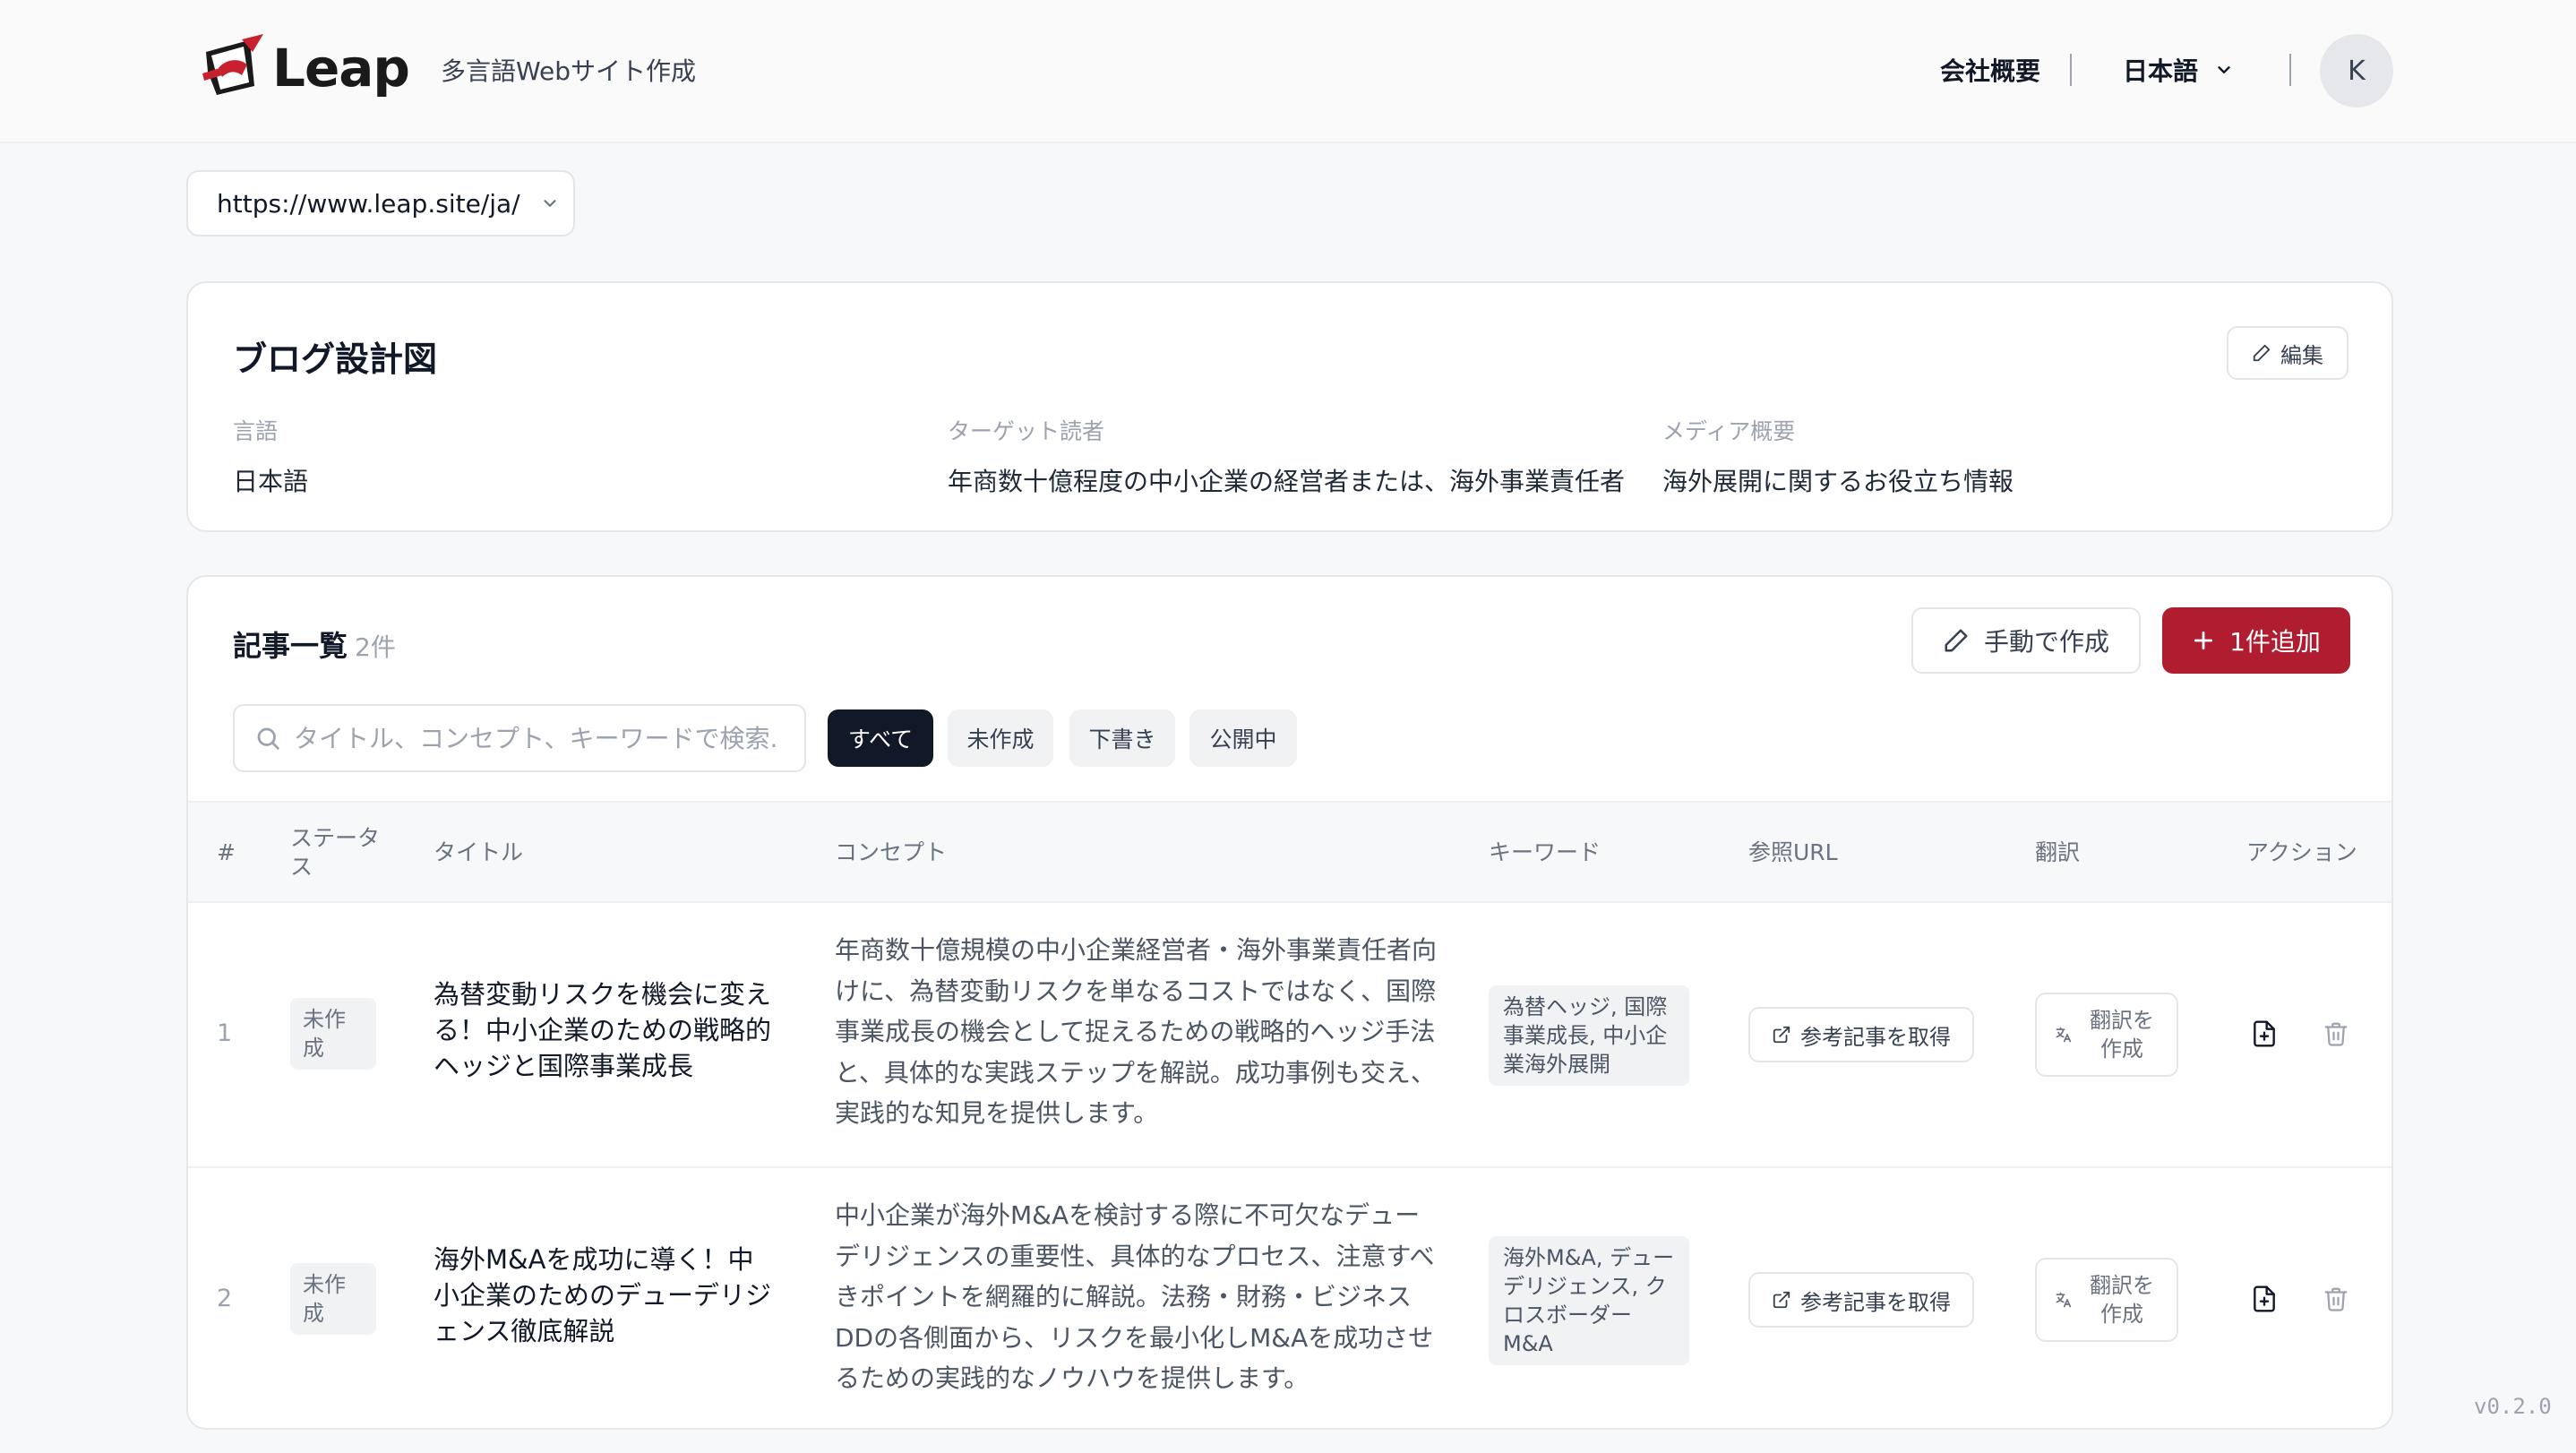 This screenshot has width=2576, height=1453. What do you see at coordinates (1026, 431) in the screenshot?
I see `field-label: ターゲット読者` at bounding box center [1026, 431].